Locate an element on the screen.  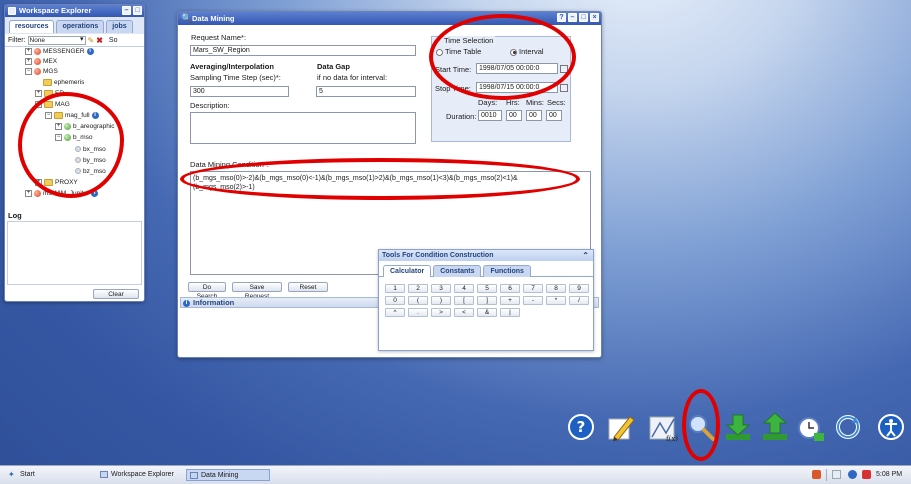
key-5: 5 is located at coordinates (487, 288).